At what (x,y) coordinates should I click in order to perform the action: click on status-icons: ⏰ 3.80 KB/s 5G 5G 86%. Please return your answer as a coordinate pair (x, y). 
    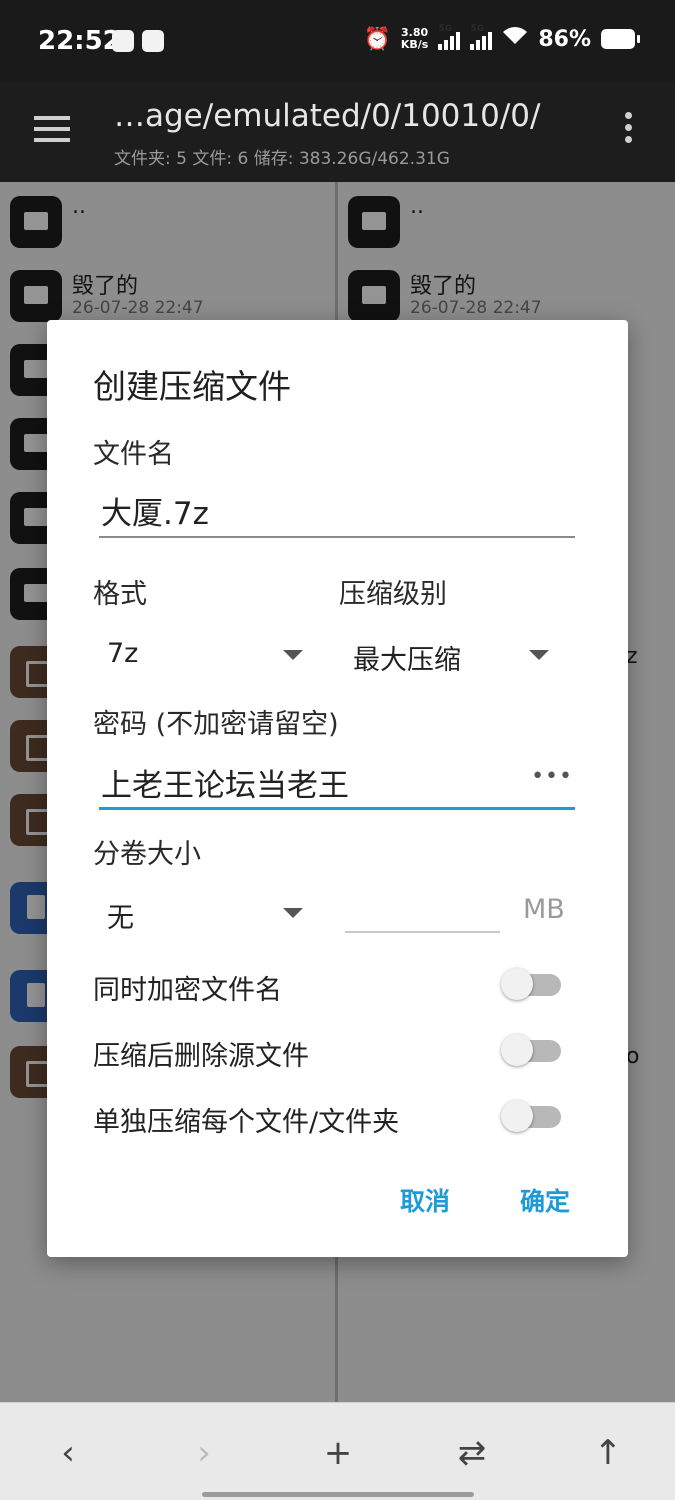
    Looking at the image, I should click on (501, 38).